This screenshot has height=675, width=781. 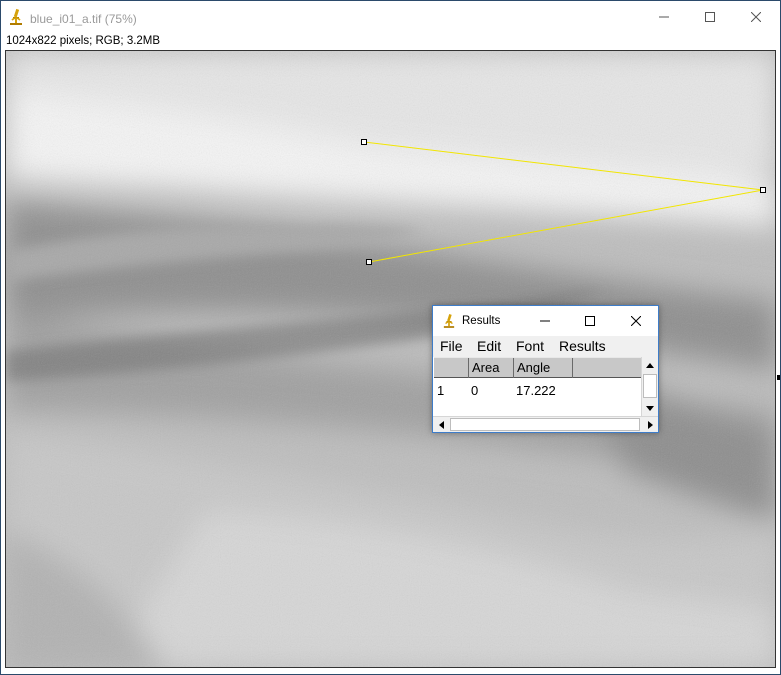 I want to click on results-maximize-button, so click(x=590, y=321).